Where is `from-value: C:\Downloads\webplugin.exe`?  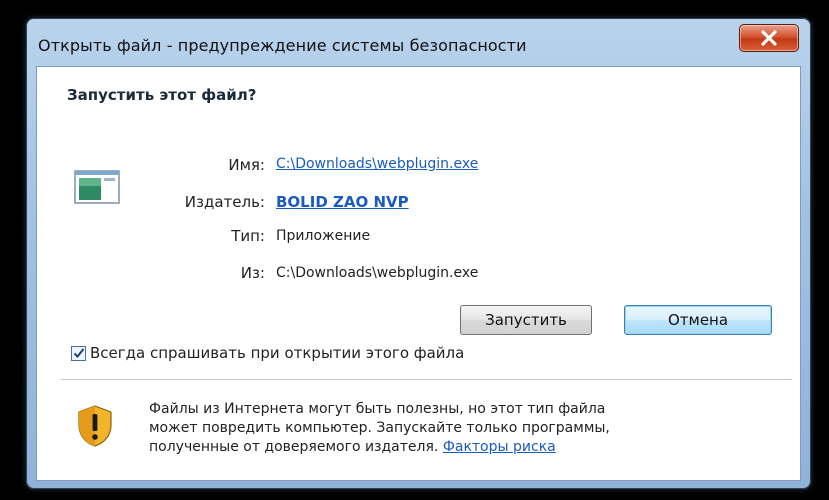
from-value: C:\Downloads\webplugin.exe is located at coordinates (377, 273).